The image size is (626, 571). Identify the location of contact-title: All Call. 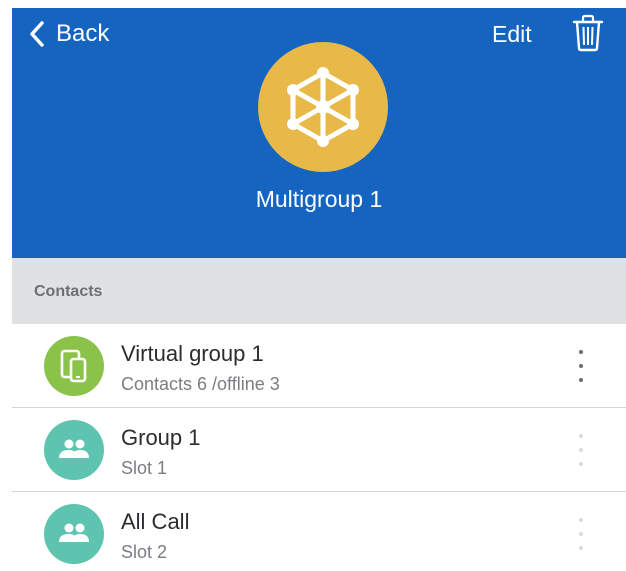
(155, 521).